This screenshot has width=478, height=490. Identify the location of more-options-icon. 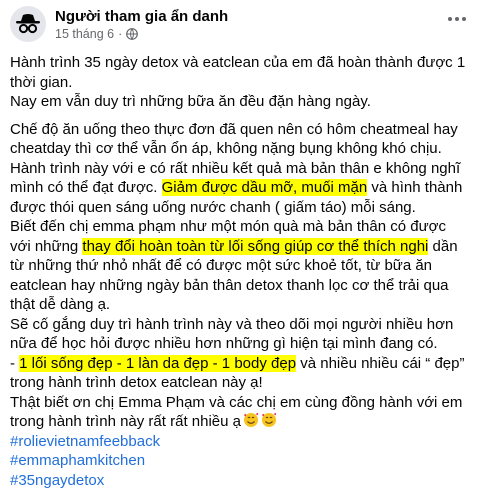
(457, 19).